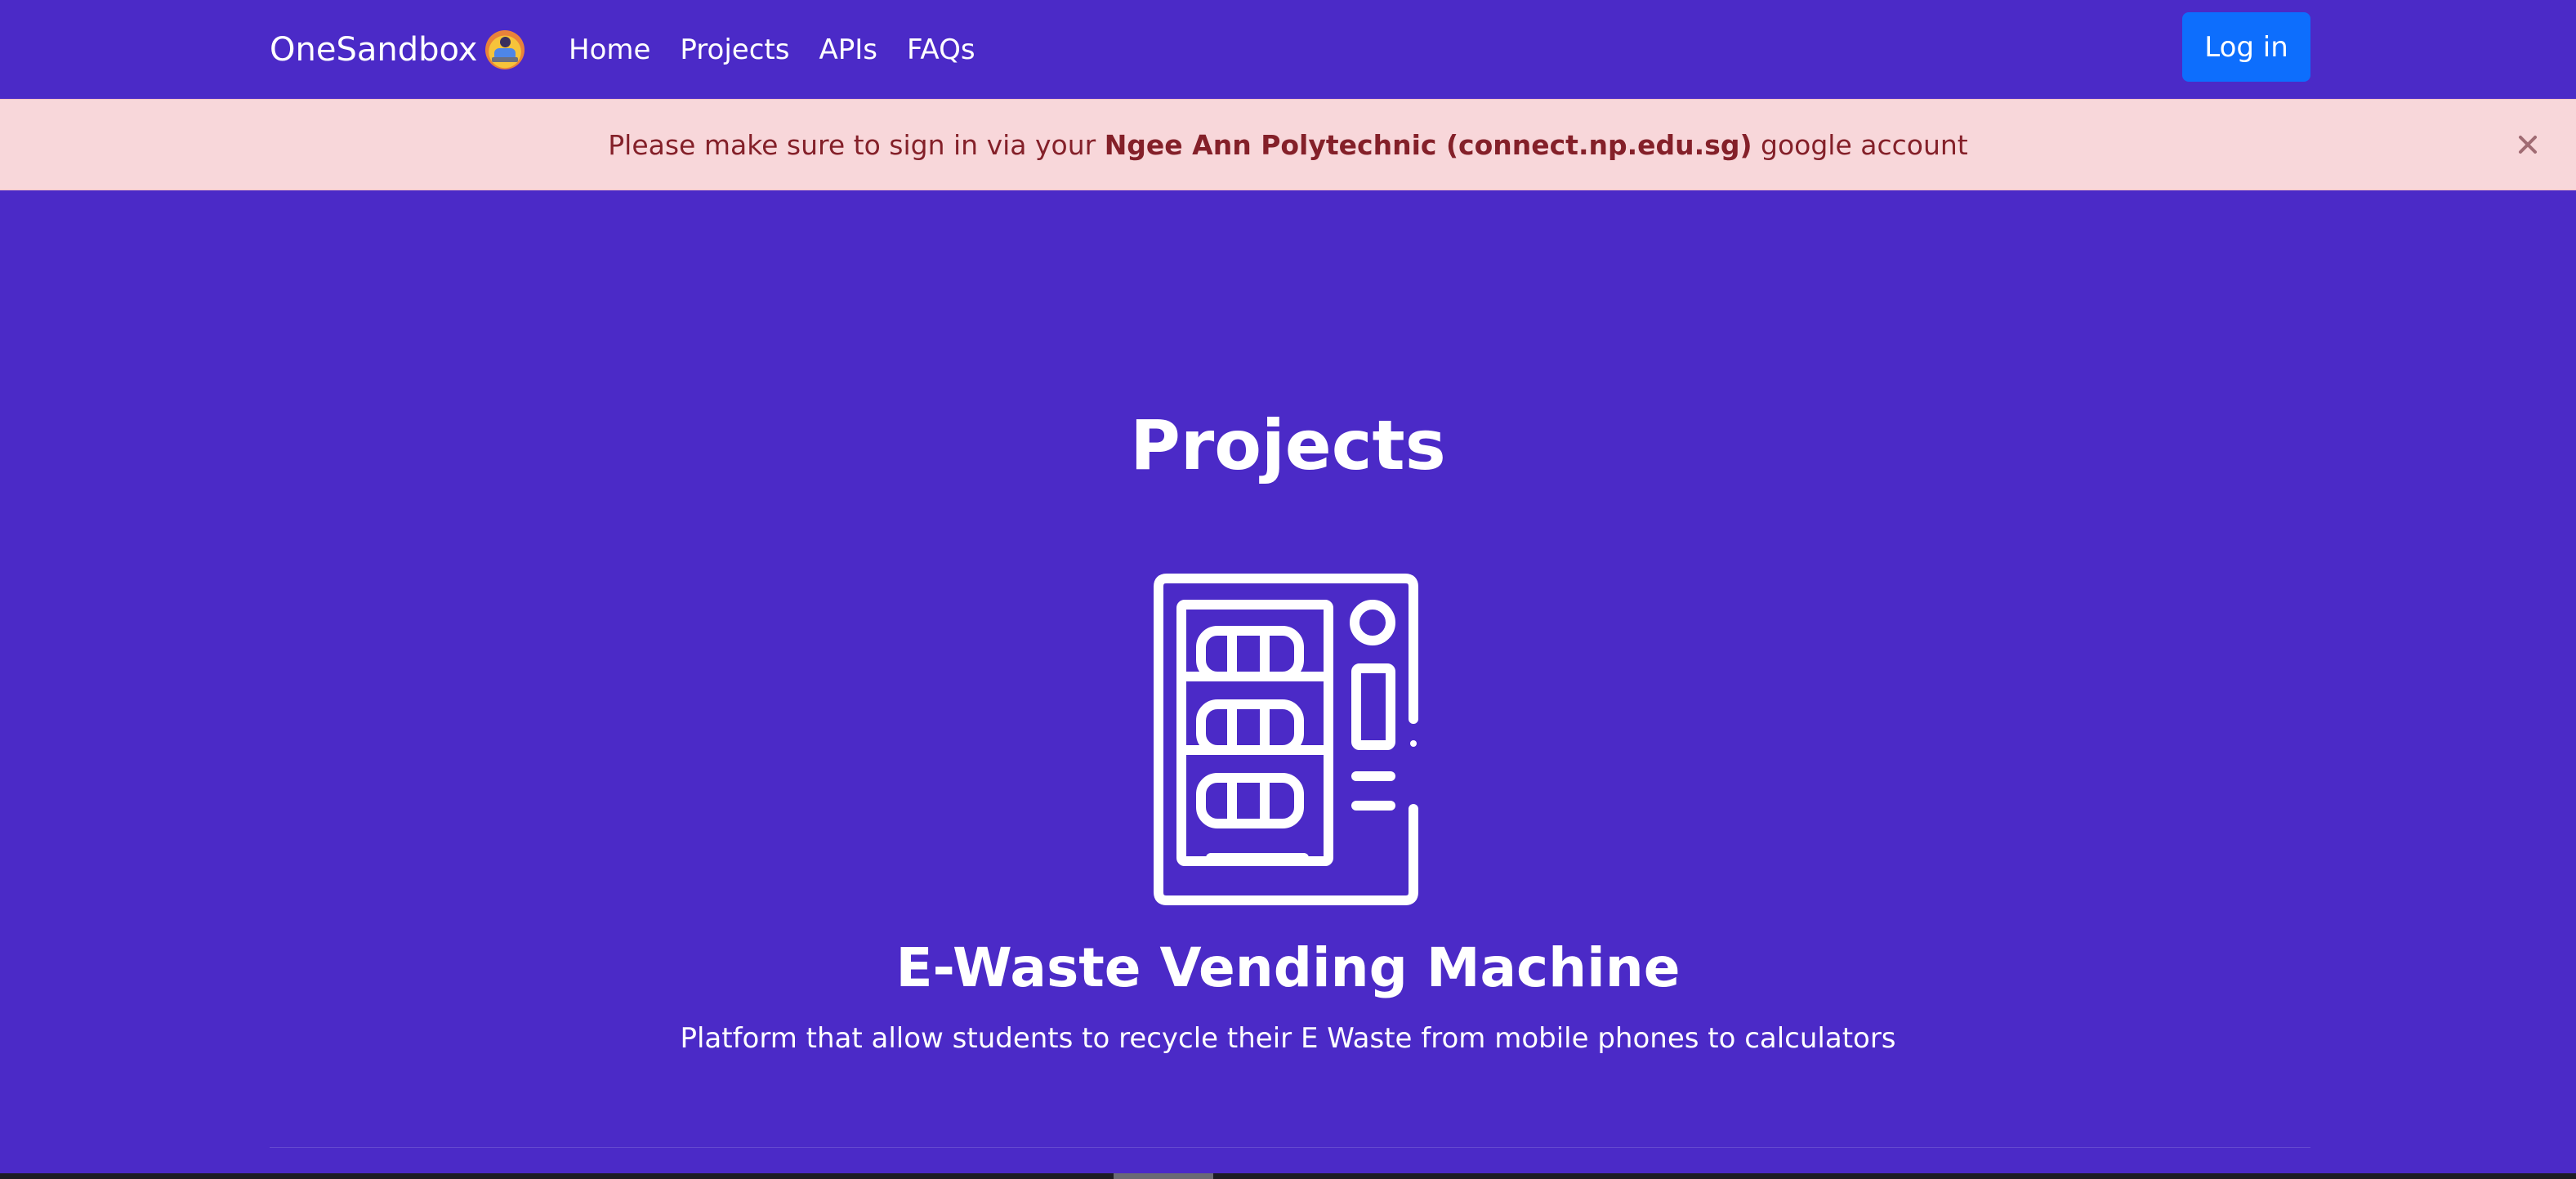 The width and height of the screenshot is (2576, 1179). What do you see at coordinates (856, 144) in the screenshot?
I see `alert-prefix: Please make sure to sign in via your` at bounding box center [856, 144].